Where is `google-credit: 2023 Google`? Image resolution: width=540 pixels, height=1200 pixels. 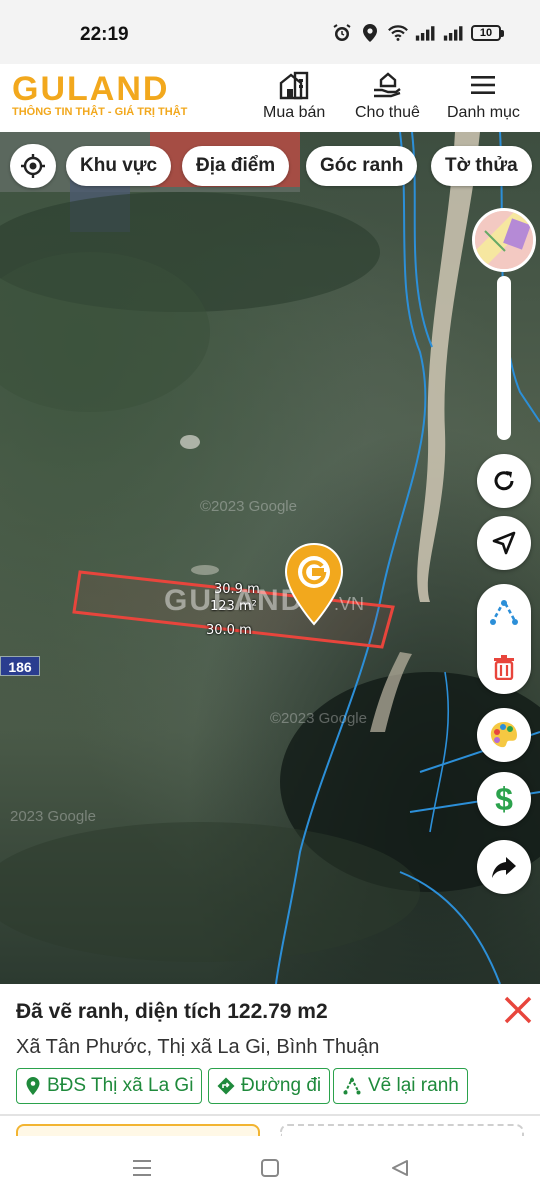
google-credit: 2023 Google is located at coordinates (53, 816).